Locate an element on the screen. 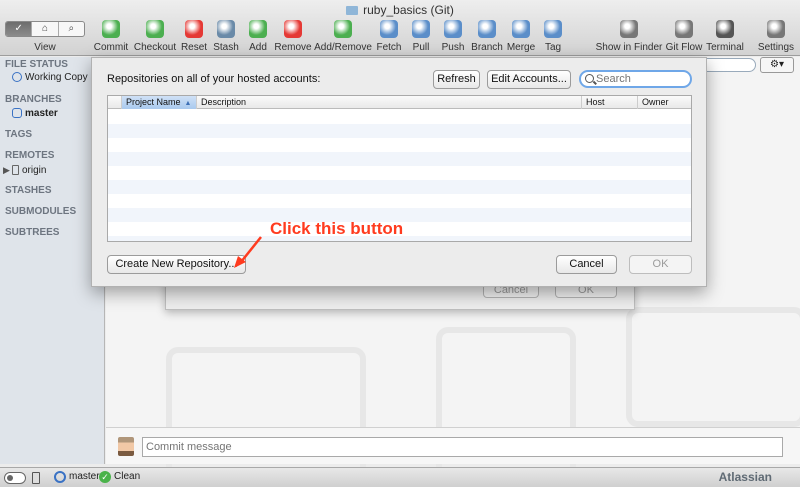 The height and width of the screenshot is (487, 800). file-filter-search-field is located at coordinates (728, 65).